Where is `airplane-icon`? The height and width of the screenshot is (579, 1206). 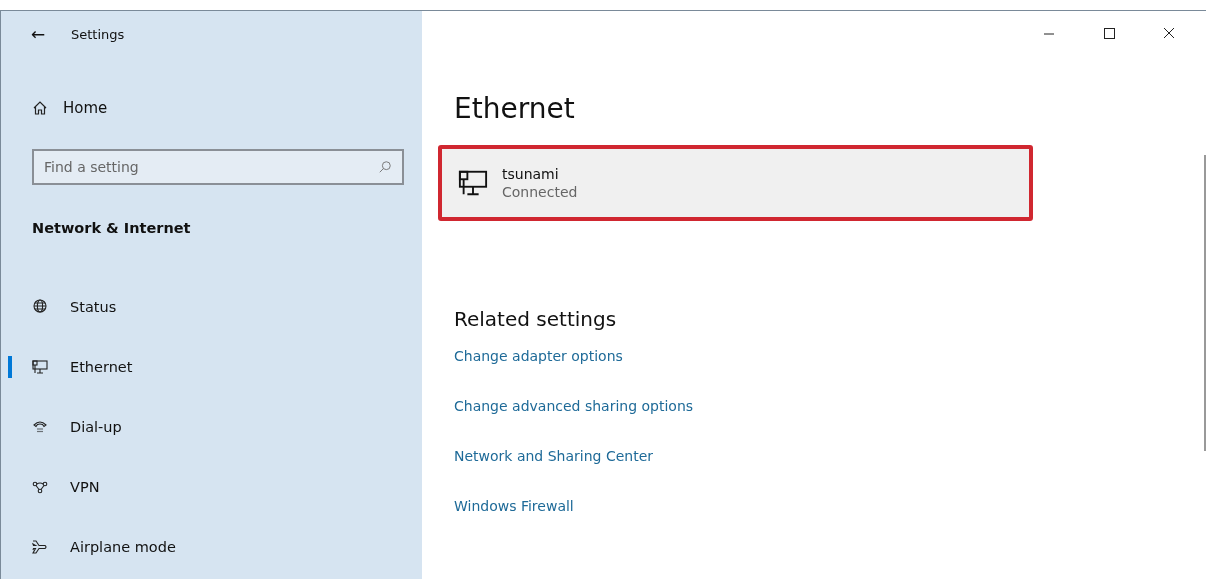
airplane-icon is located at coordinates (40, 547).